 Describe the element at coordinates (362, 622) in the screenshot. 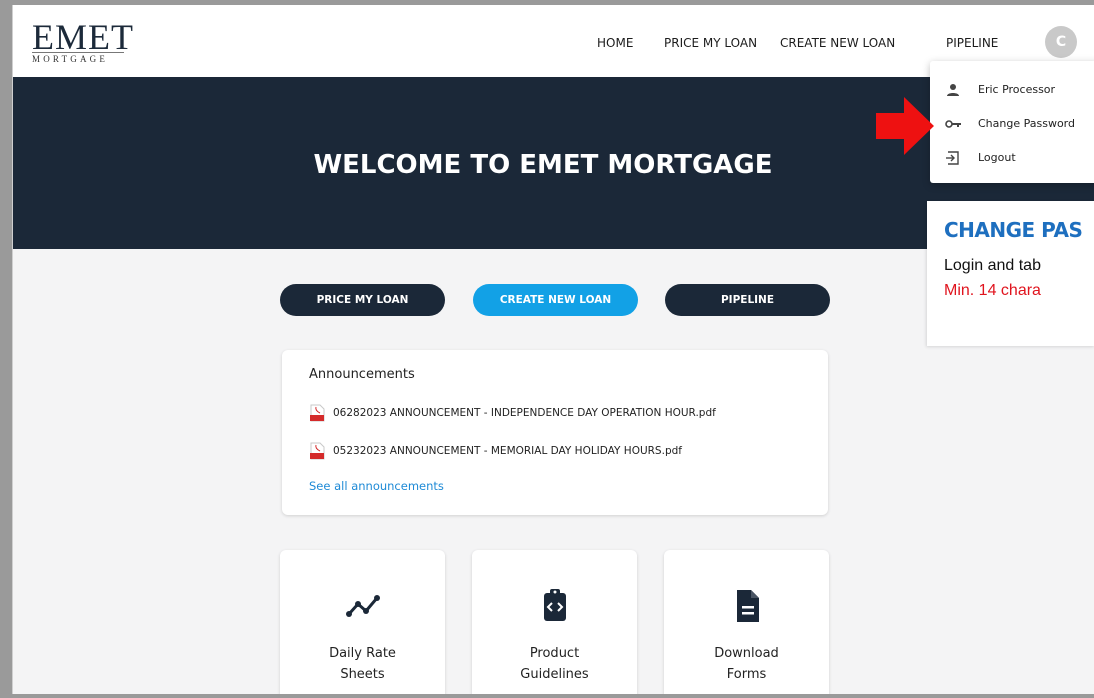

I see `daily-rate-sheets-tile: Daily Rate Sheets` at that location.